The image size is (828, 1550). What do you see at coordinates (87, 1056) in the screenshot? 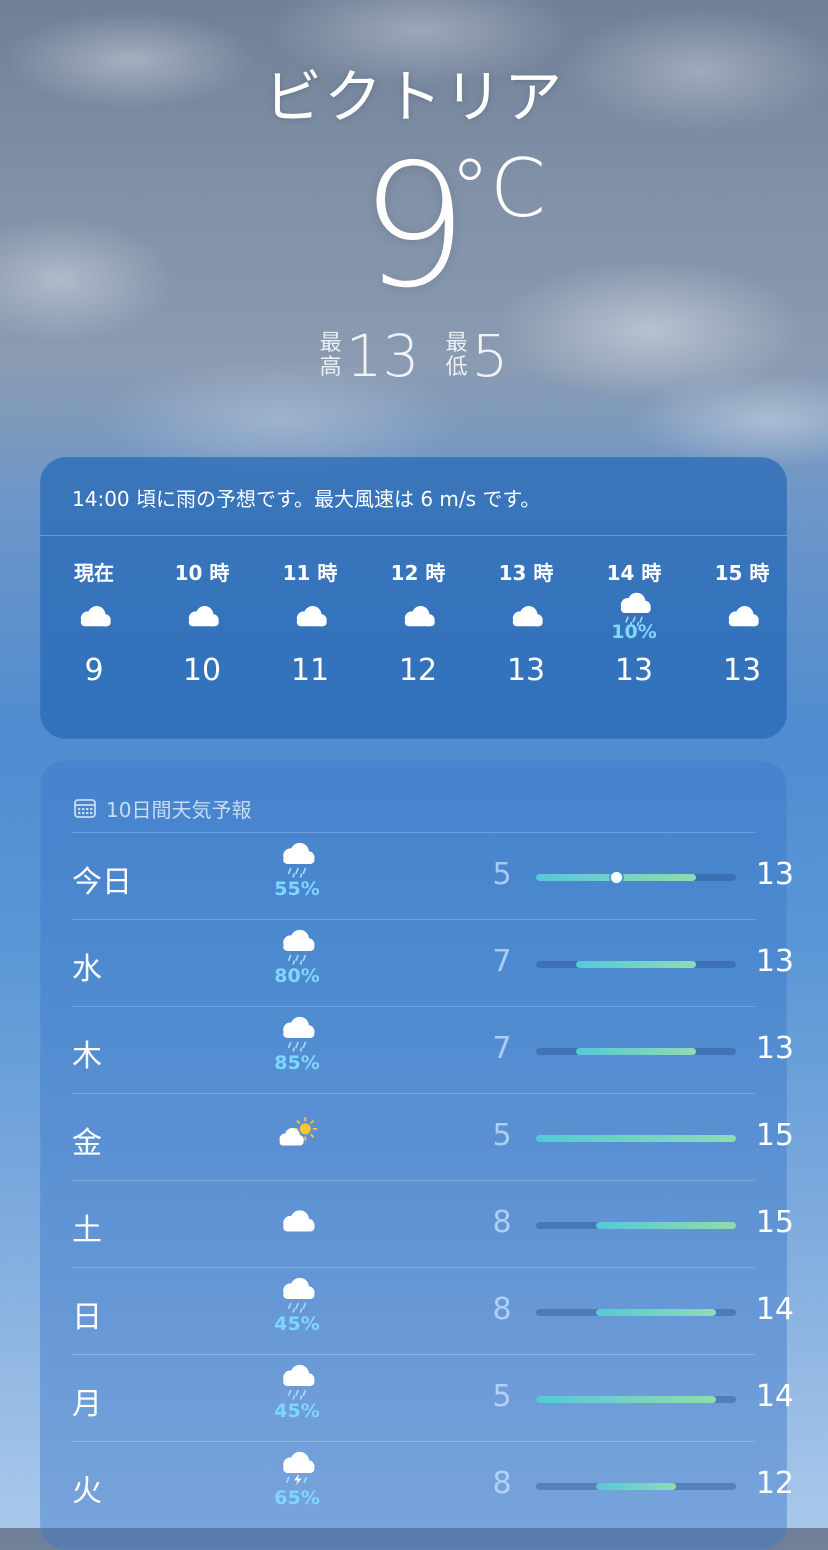
I see `day-label: 木` at bounding box center [87, 1056].